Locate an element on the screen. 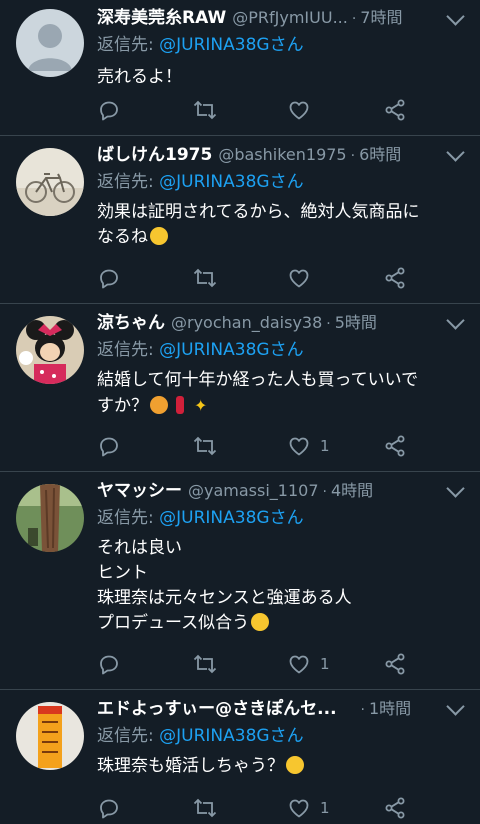  text-line: 珠理奈は元々センスと強運ある人 is located at coordinates (224, 598).